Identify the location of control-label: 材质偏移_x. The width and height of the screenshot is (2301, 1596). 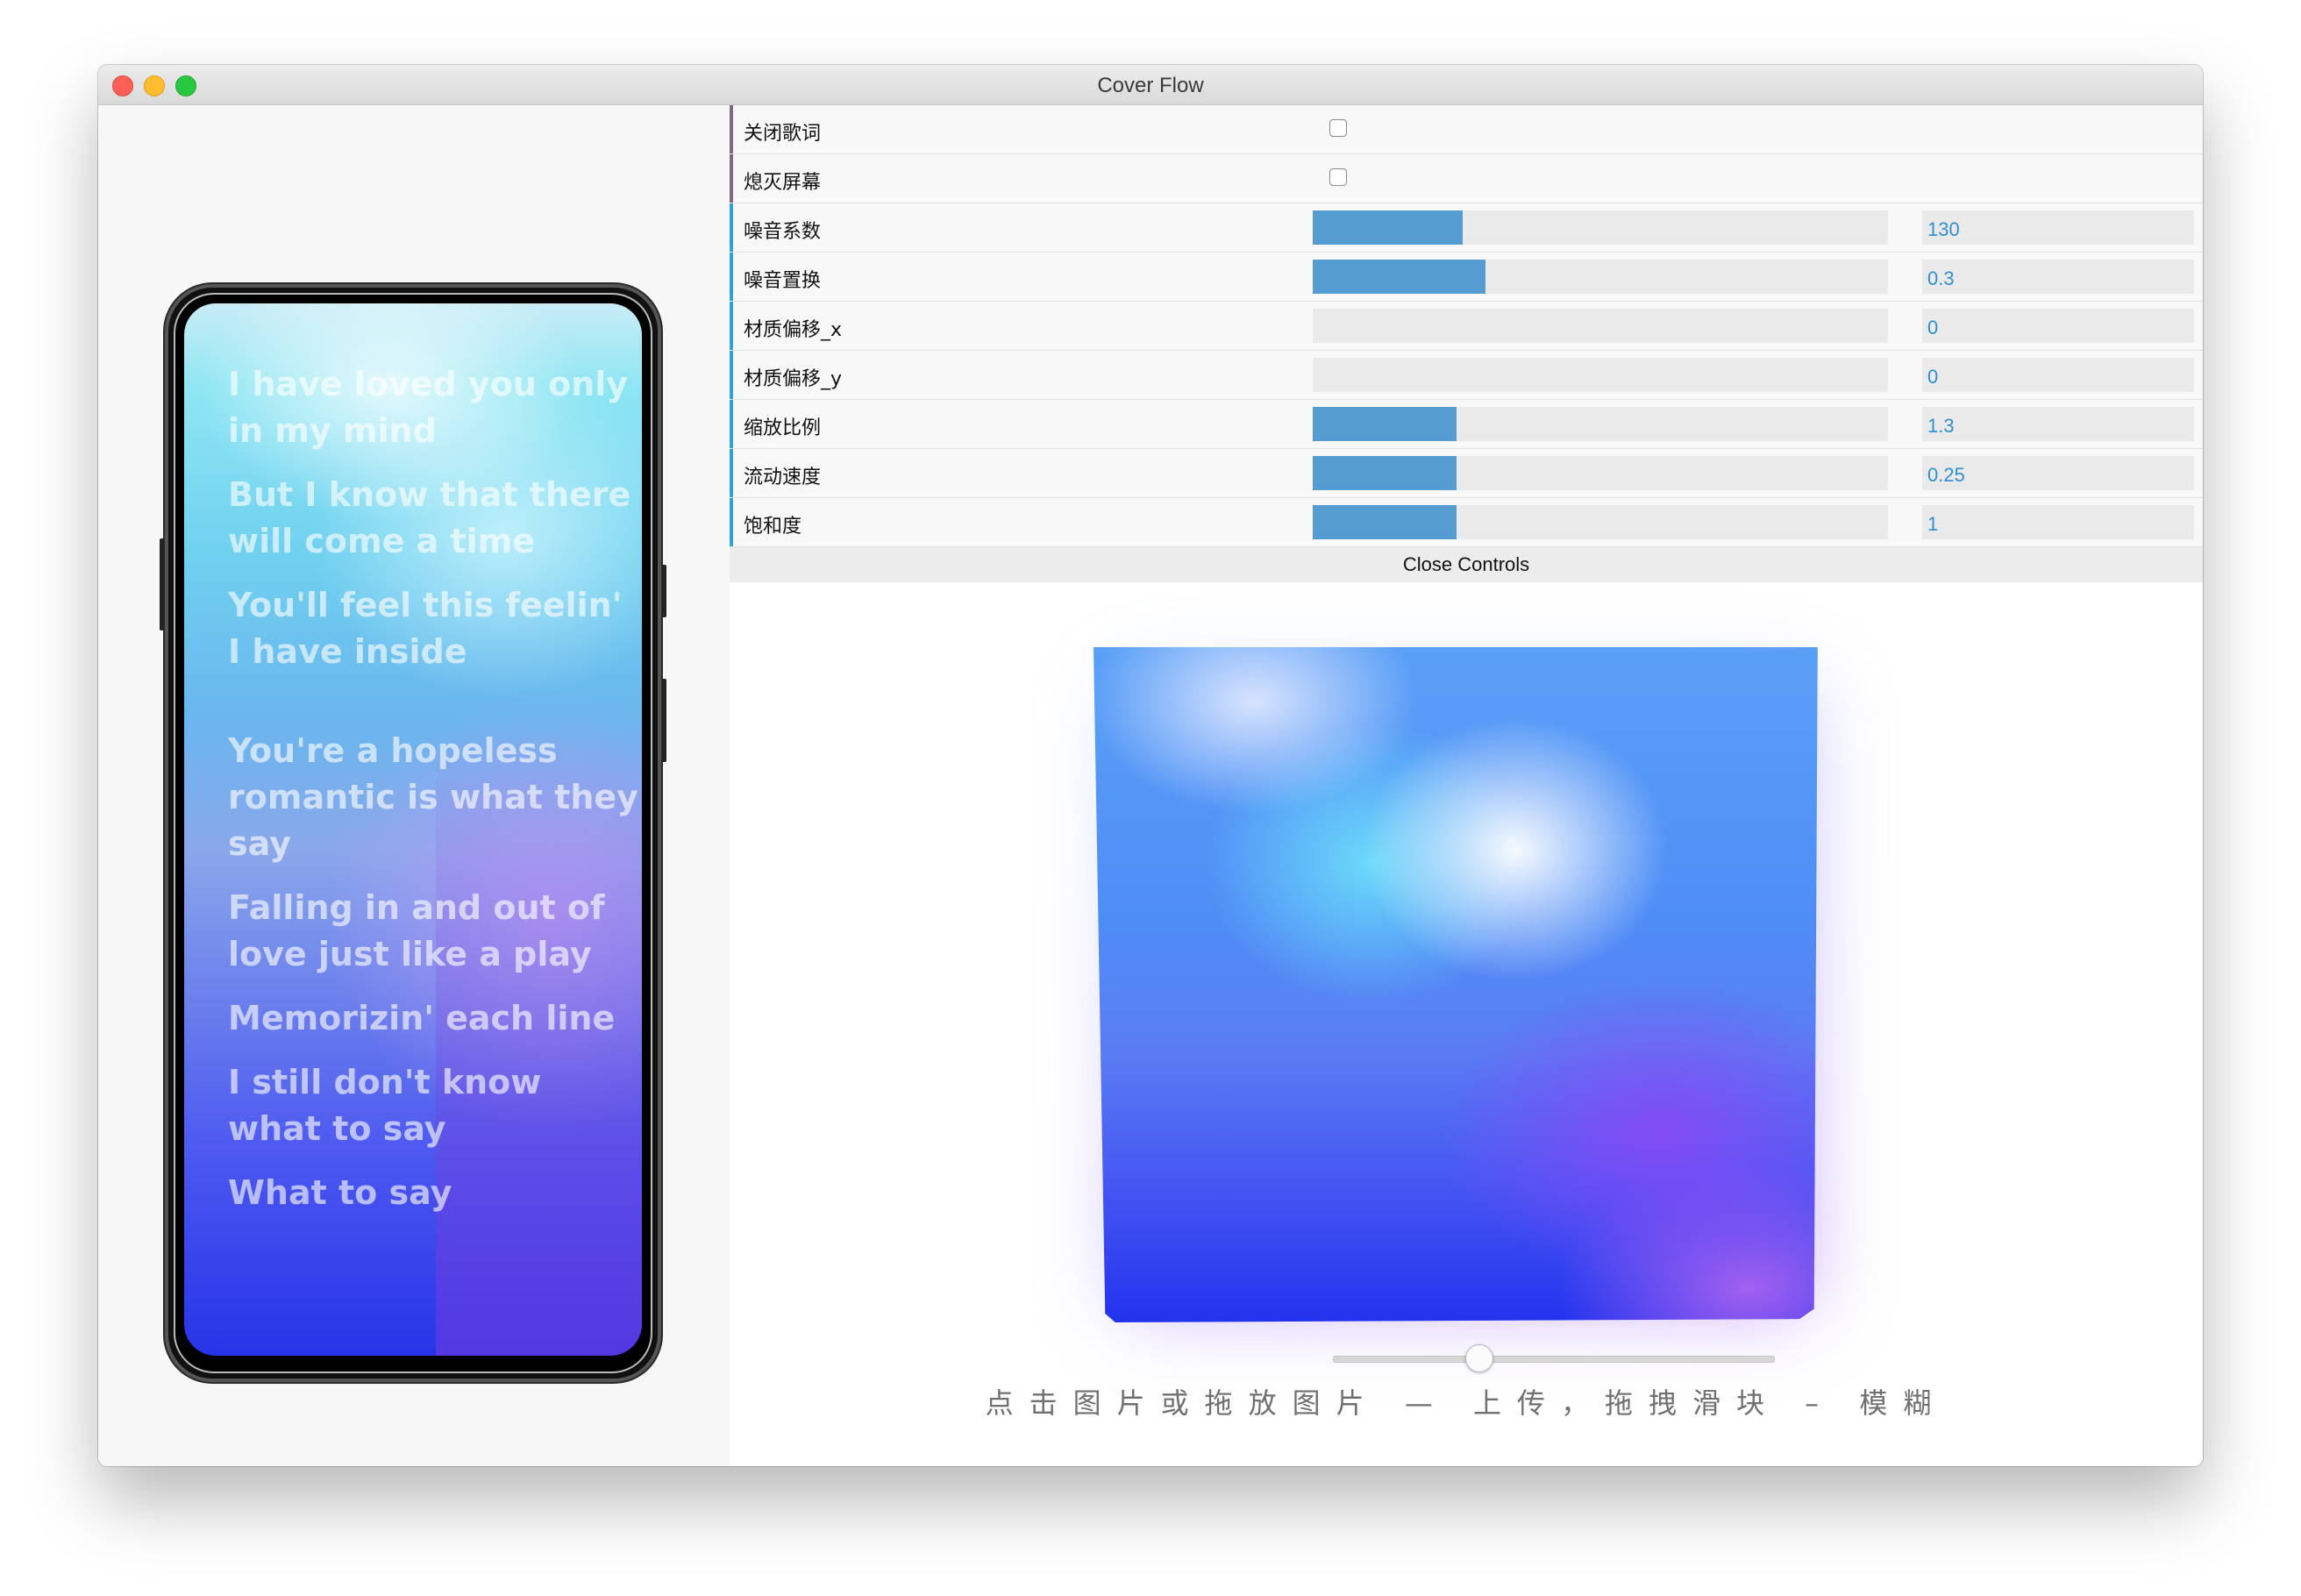
(794, 330).